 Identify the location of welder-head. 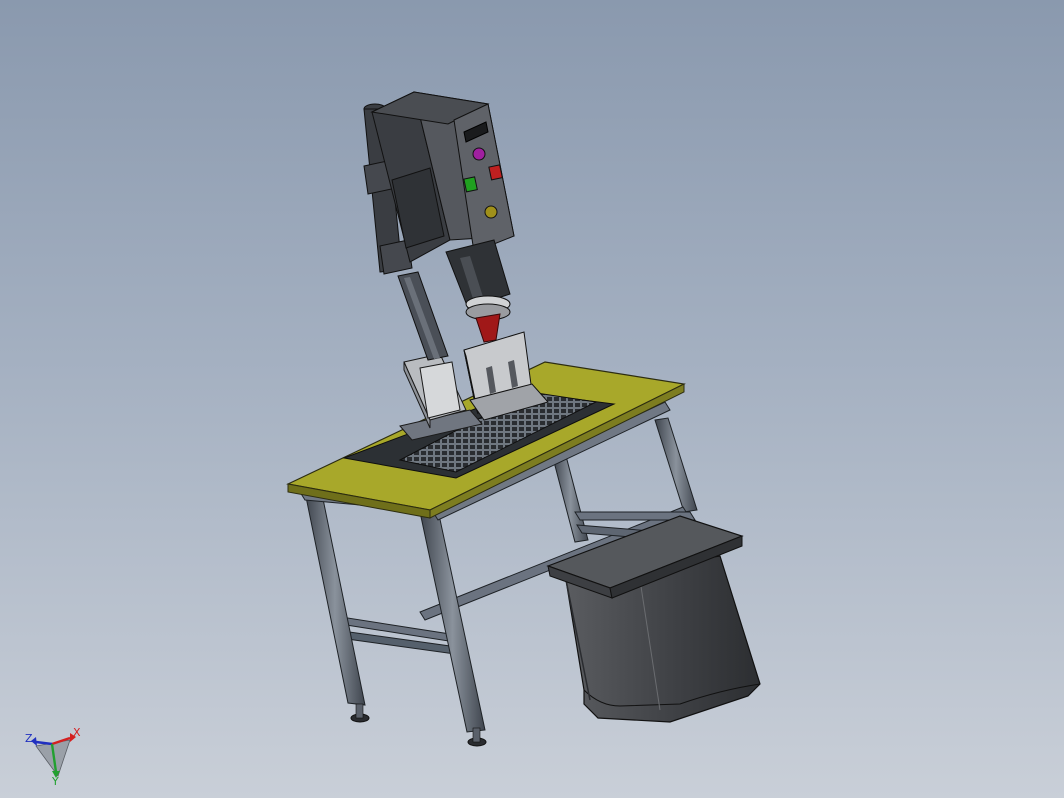
(439, 217).